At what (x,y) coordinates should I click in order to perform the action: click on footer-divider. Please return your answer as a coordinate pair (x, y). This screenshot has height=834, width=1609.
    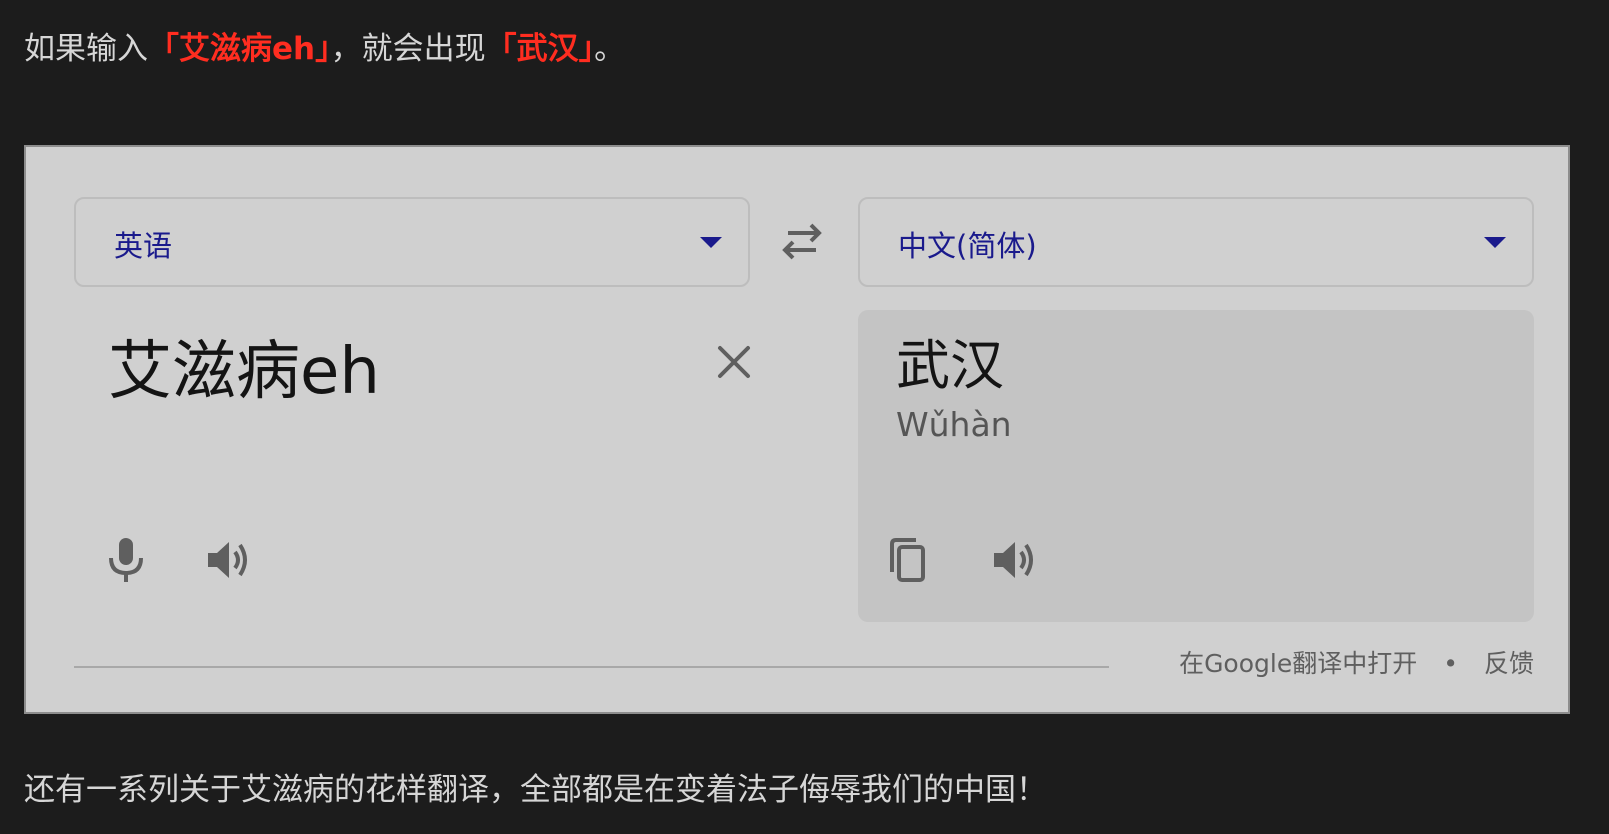
    Looking at the image, I should click on (591, 667).